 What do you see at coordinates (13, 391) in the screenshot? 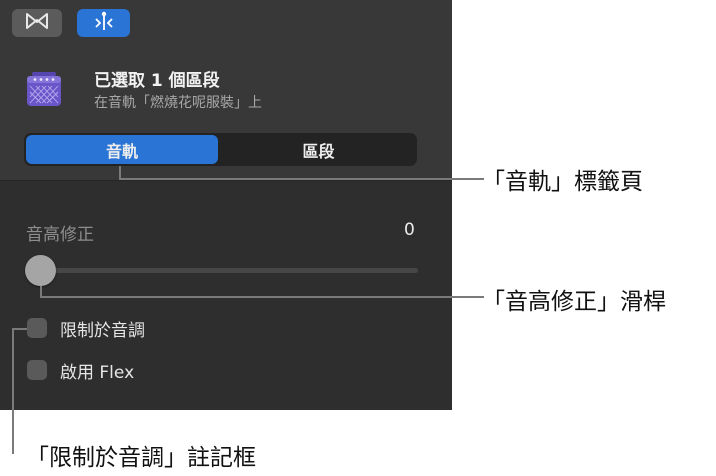
I see `callout-line-checkbox-v` at bounding box center [13, 391].